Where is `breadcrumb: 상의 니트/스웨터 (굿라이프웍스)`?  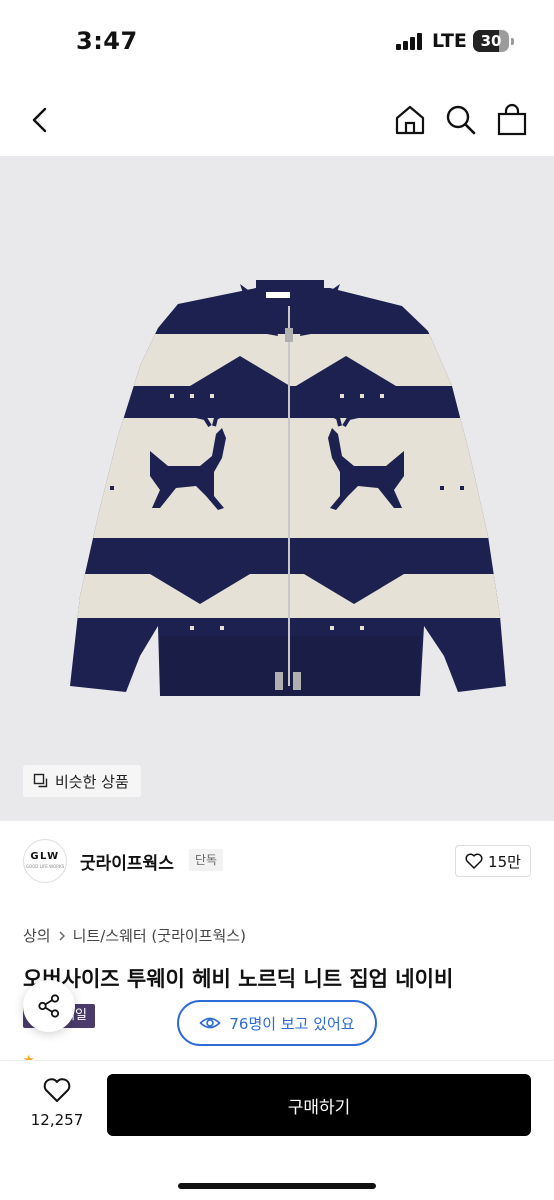
breadcrumb: 상의 니트/스웨터 (굿라이프웍스) is located at coordinates (134, 935).